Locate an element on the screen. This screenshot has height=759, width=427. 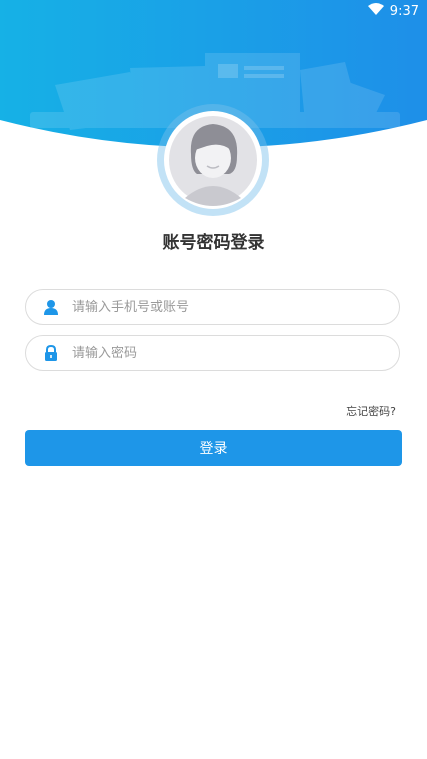
user-icon is located at coordinates (51, 307).